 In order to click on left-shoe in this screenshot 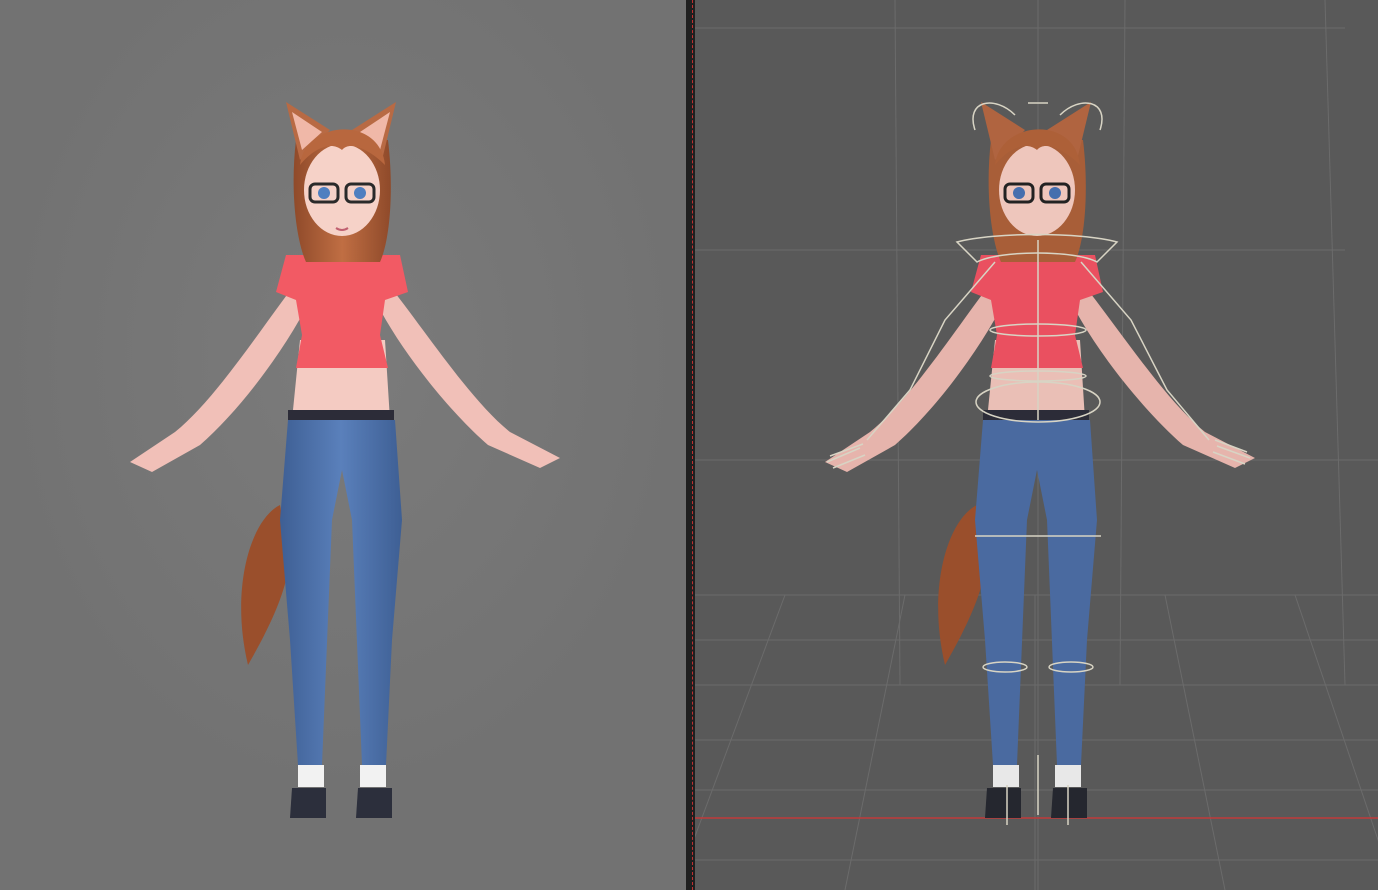, I will do `click(308, 803)`.